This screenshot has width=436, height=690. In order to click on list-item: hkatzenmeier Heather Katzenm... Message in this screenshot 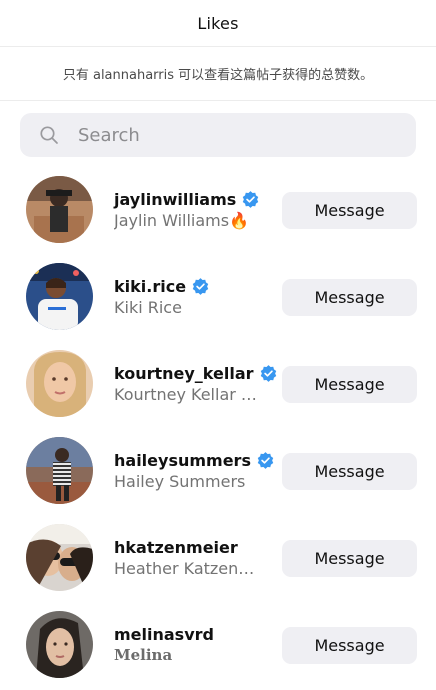, I will do `click(218, 558)`.